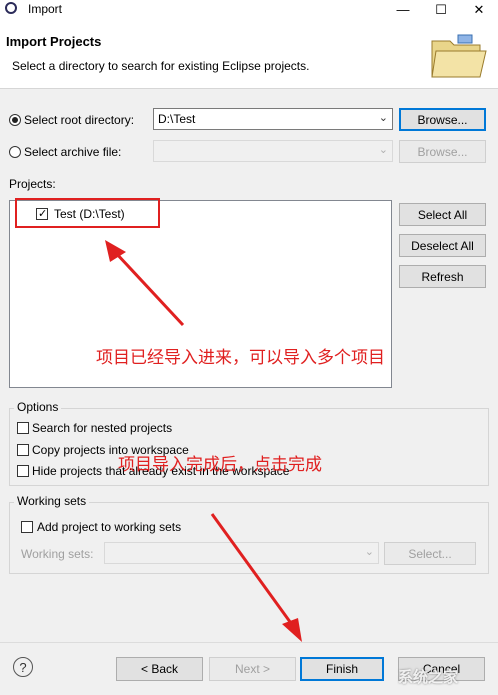 The width and height of the screenshot is (498, 695). Describe the element at coordinates (292, 630) in the screenshot. I see `arrow-down-icon` at that location.